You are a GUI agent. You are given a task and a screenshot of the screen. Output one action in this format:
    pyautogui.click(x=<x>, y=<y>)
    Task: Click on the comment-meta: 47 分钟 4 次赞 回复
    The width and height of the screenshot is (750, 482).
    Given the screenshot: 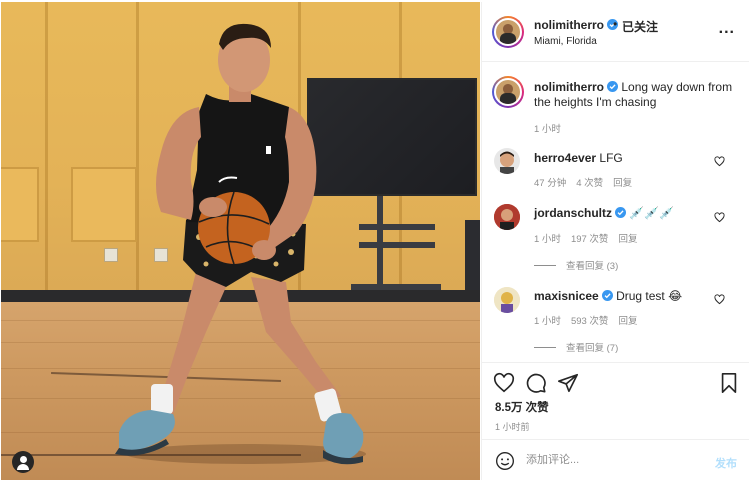 What is the action you would take?
    pyautogui.click(x=588, y=182)
    